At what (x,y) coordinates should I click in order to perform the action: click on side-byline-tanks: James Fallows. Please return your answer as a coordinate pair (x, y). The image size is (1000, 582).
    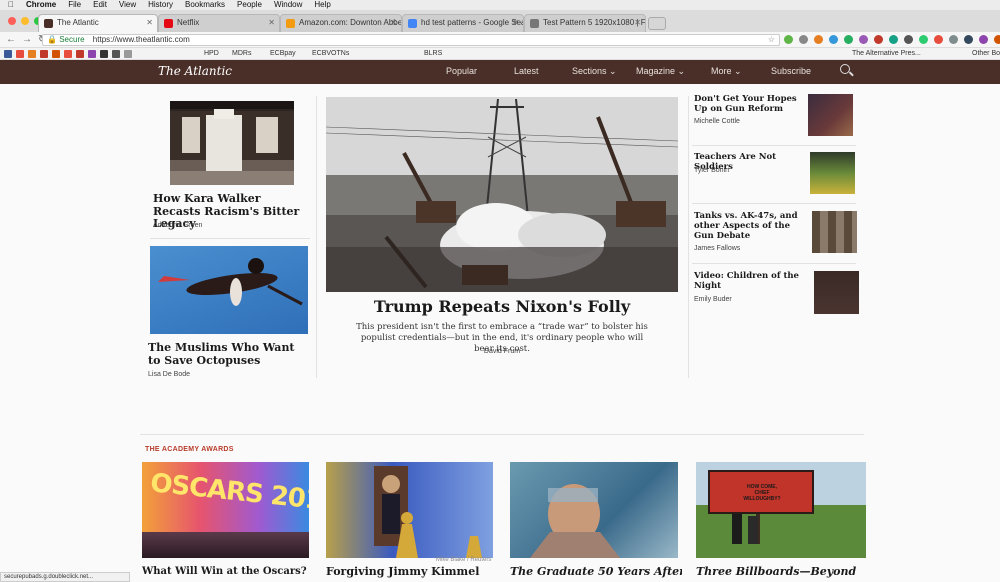
    Looking at the image, I should click on (717, 248).